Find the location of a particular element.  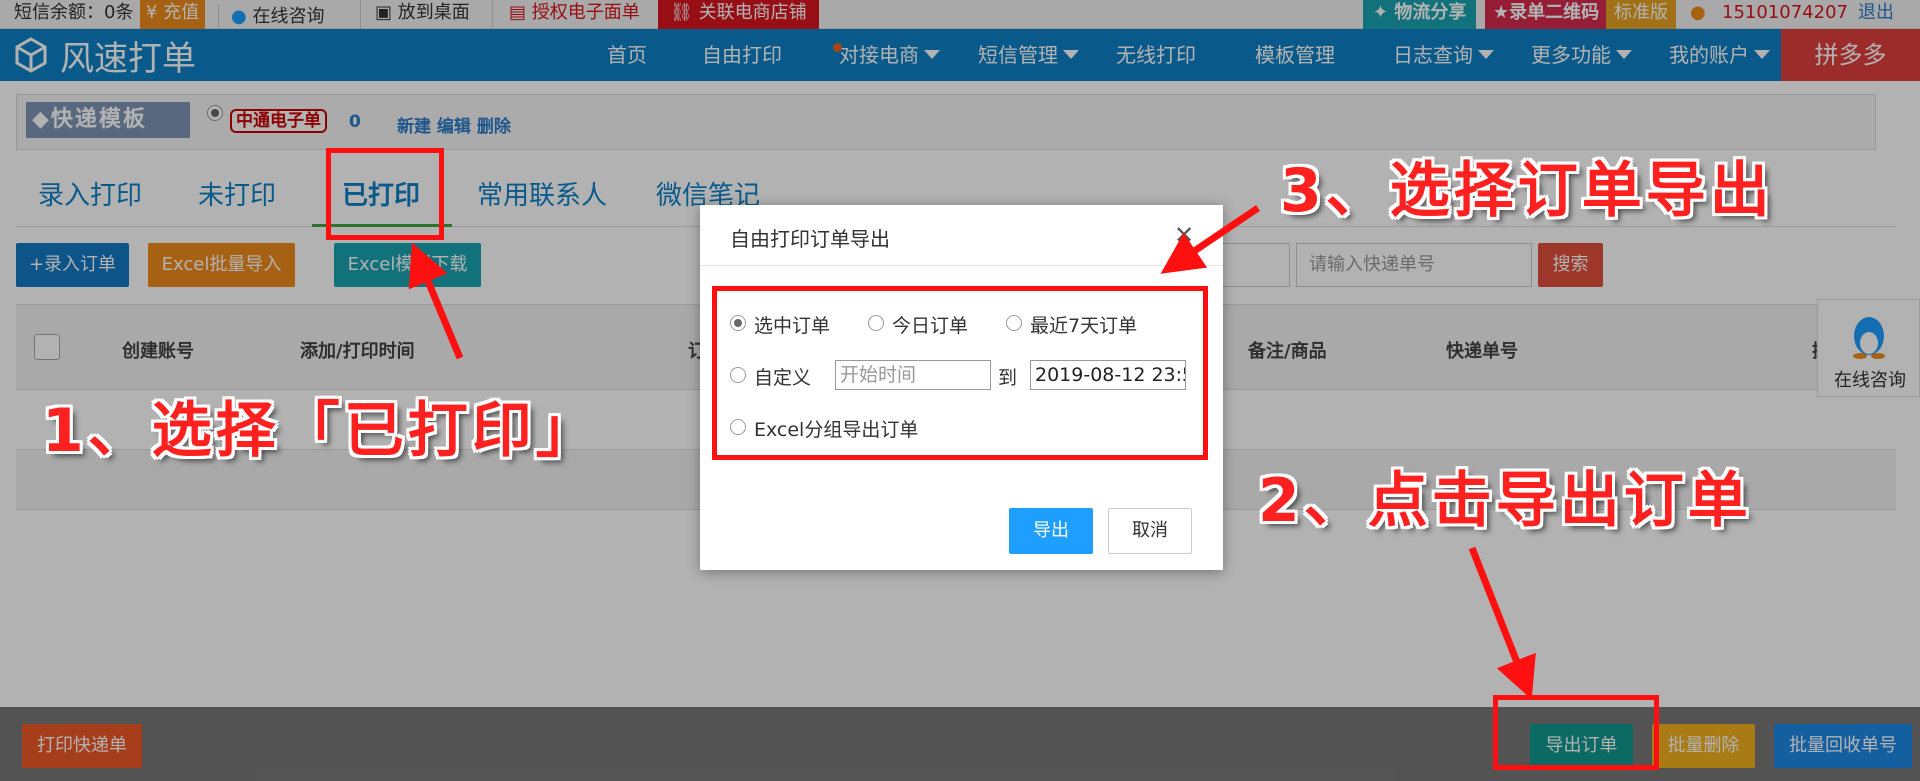

annotation-step2: 2、点击导出订单 is located at coordinates (1505, 501).